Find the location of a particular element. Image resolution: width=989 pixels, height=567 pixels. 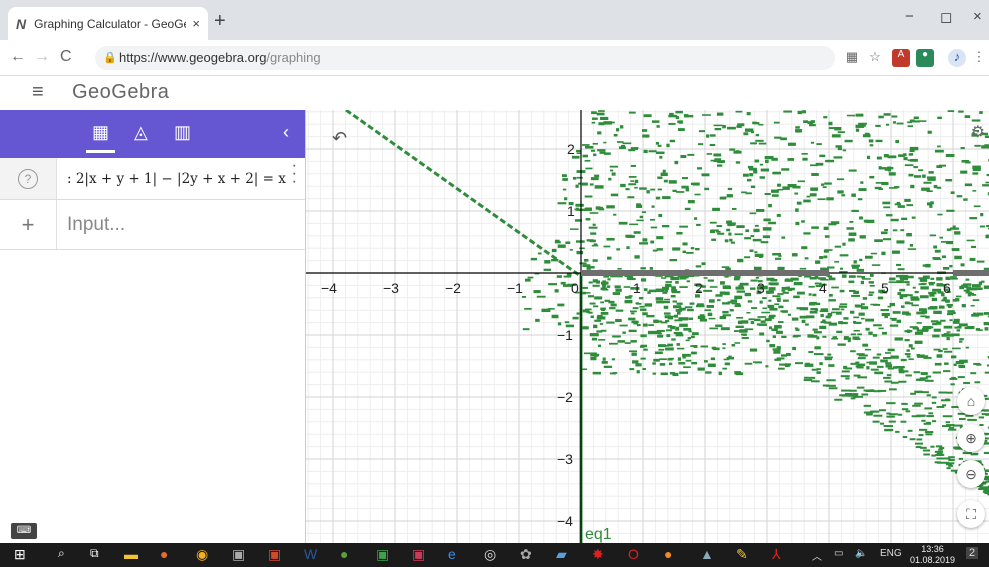

calculator-icon: ▦ is located at coordinates (100, 137).